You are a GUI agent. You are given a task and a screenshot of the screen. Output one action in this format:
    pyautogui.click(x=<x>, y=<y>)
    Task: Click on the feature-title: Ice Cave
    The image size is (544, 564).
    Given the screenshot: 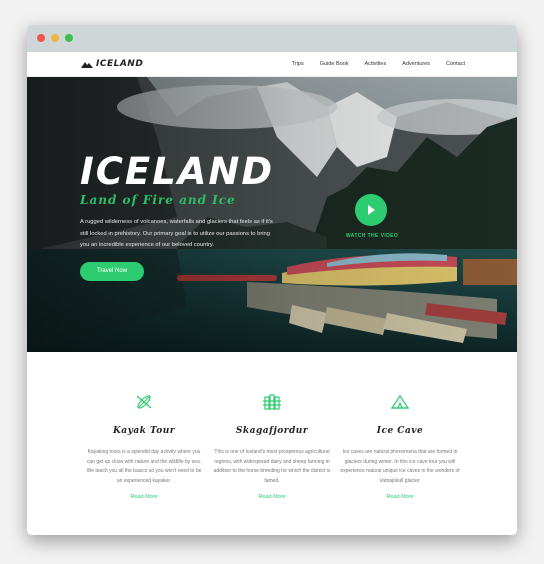 What is the action you would take?
    pyautogui.click(x=400, y=431)
    